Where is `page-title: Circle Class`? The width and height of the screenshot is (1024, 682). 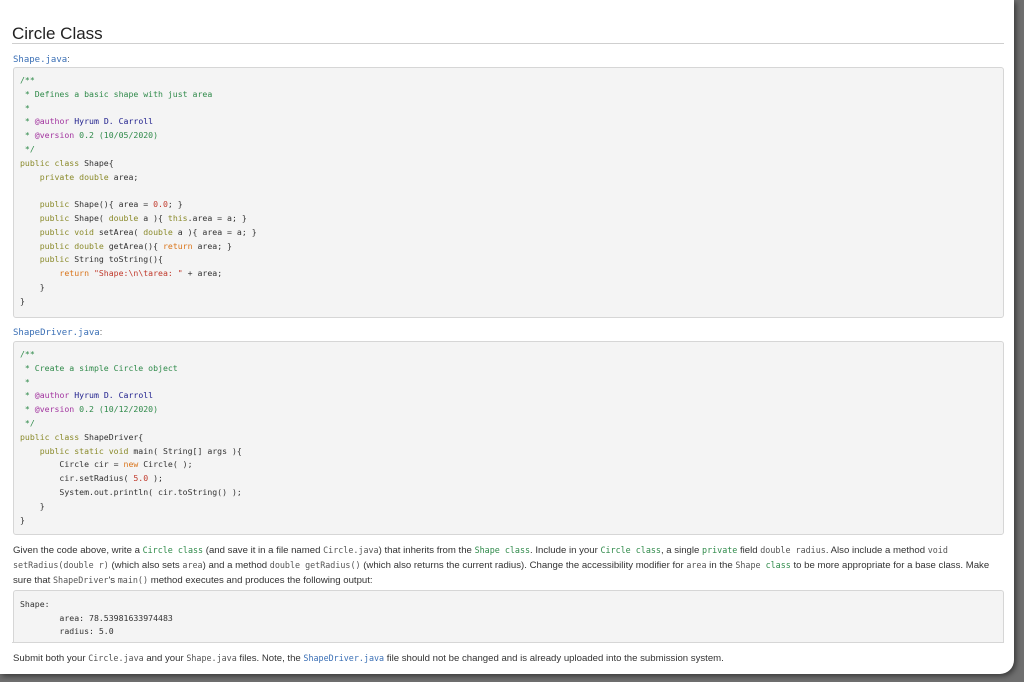 page-title: Circle Class is located at coordinates (57, 33).